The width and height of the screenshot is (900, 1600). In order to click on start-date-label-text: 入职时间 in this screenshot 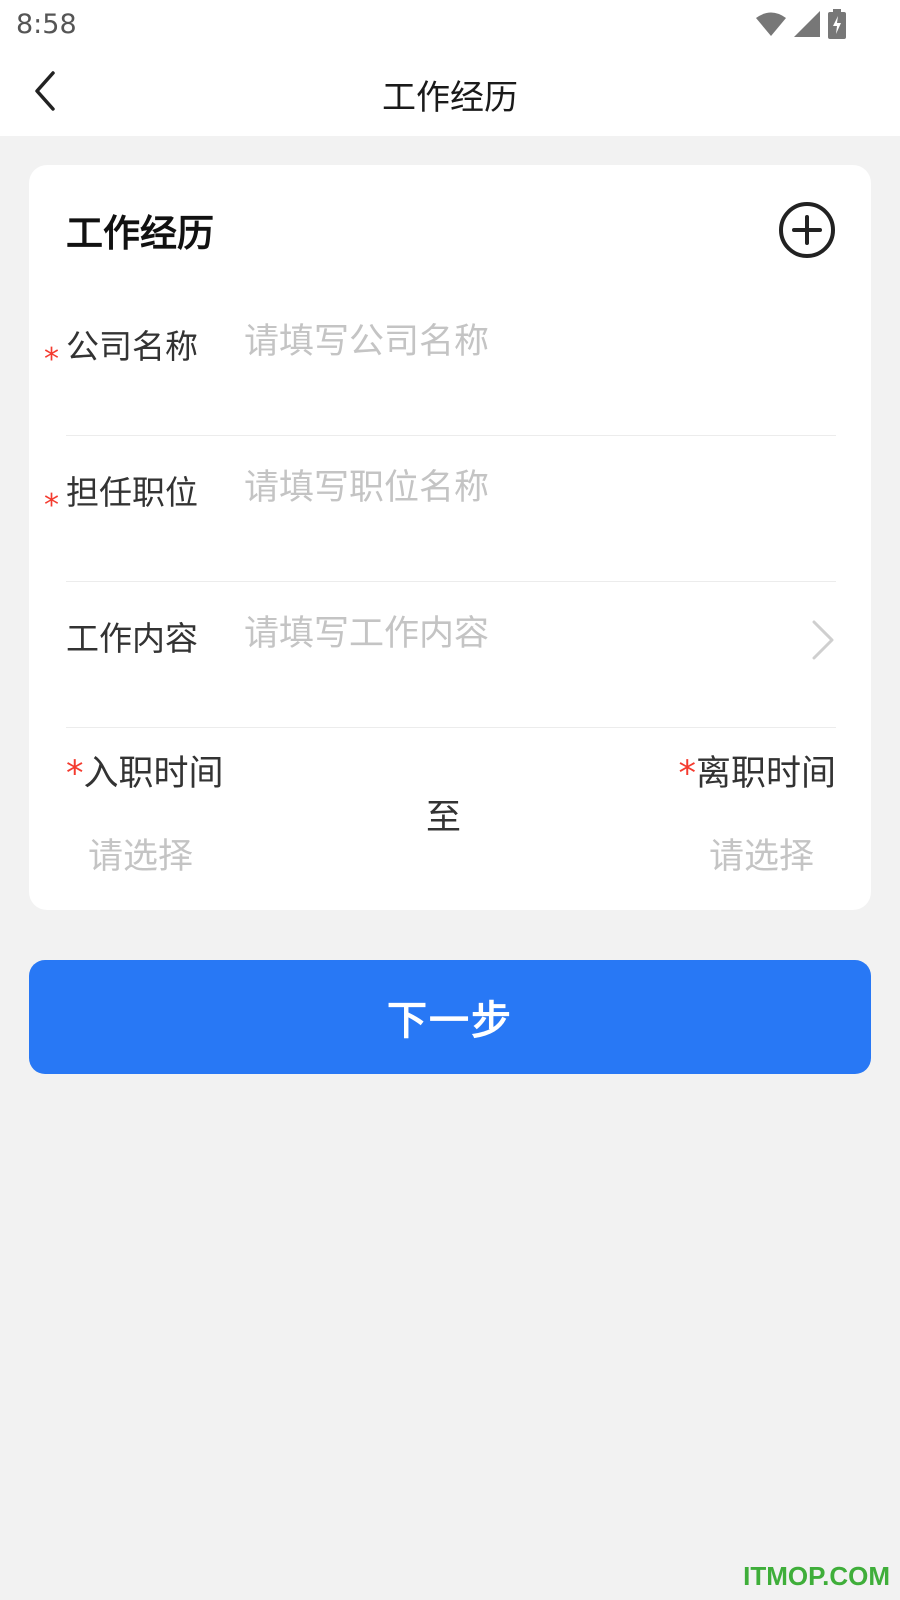, I will do `click(153, 774)`.